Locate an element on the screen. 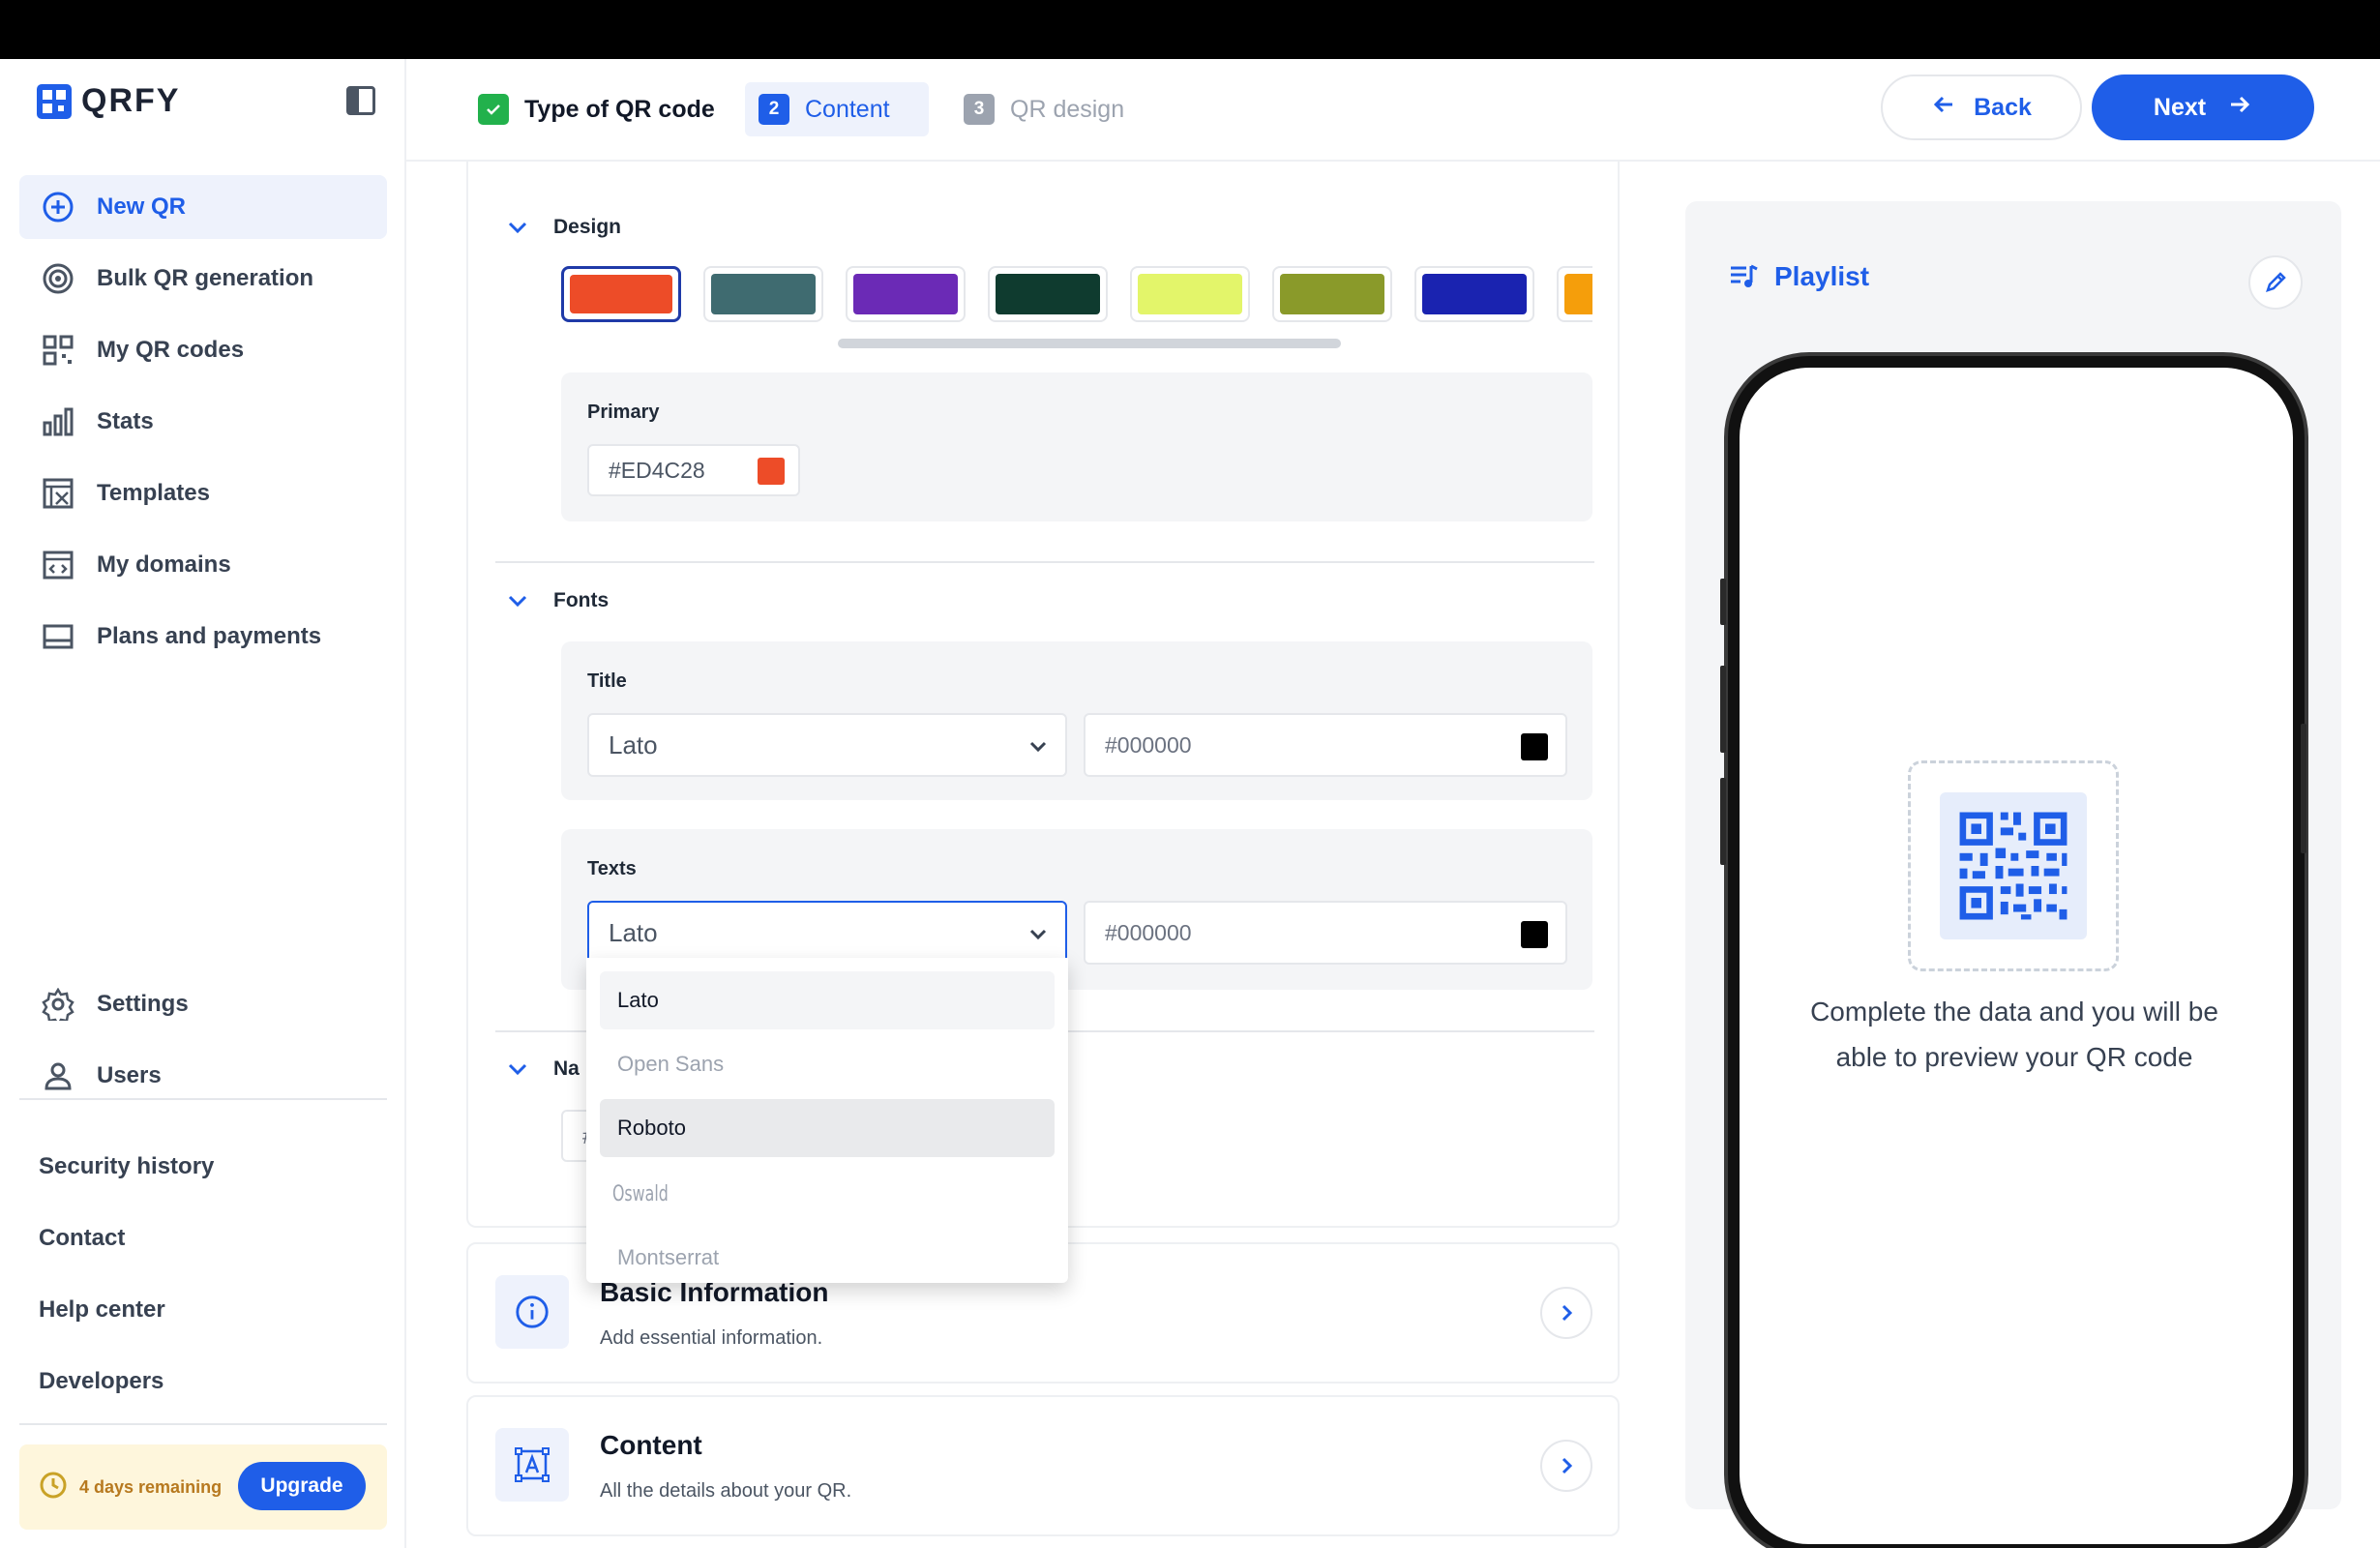  texts-font-select: Lato is located at coordinates (827, 933).